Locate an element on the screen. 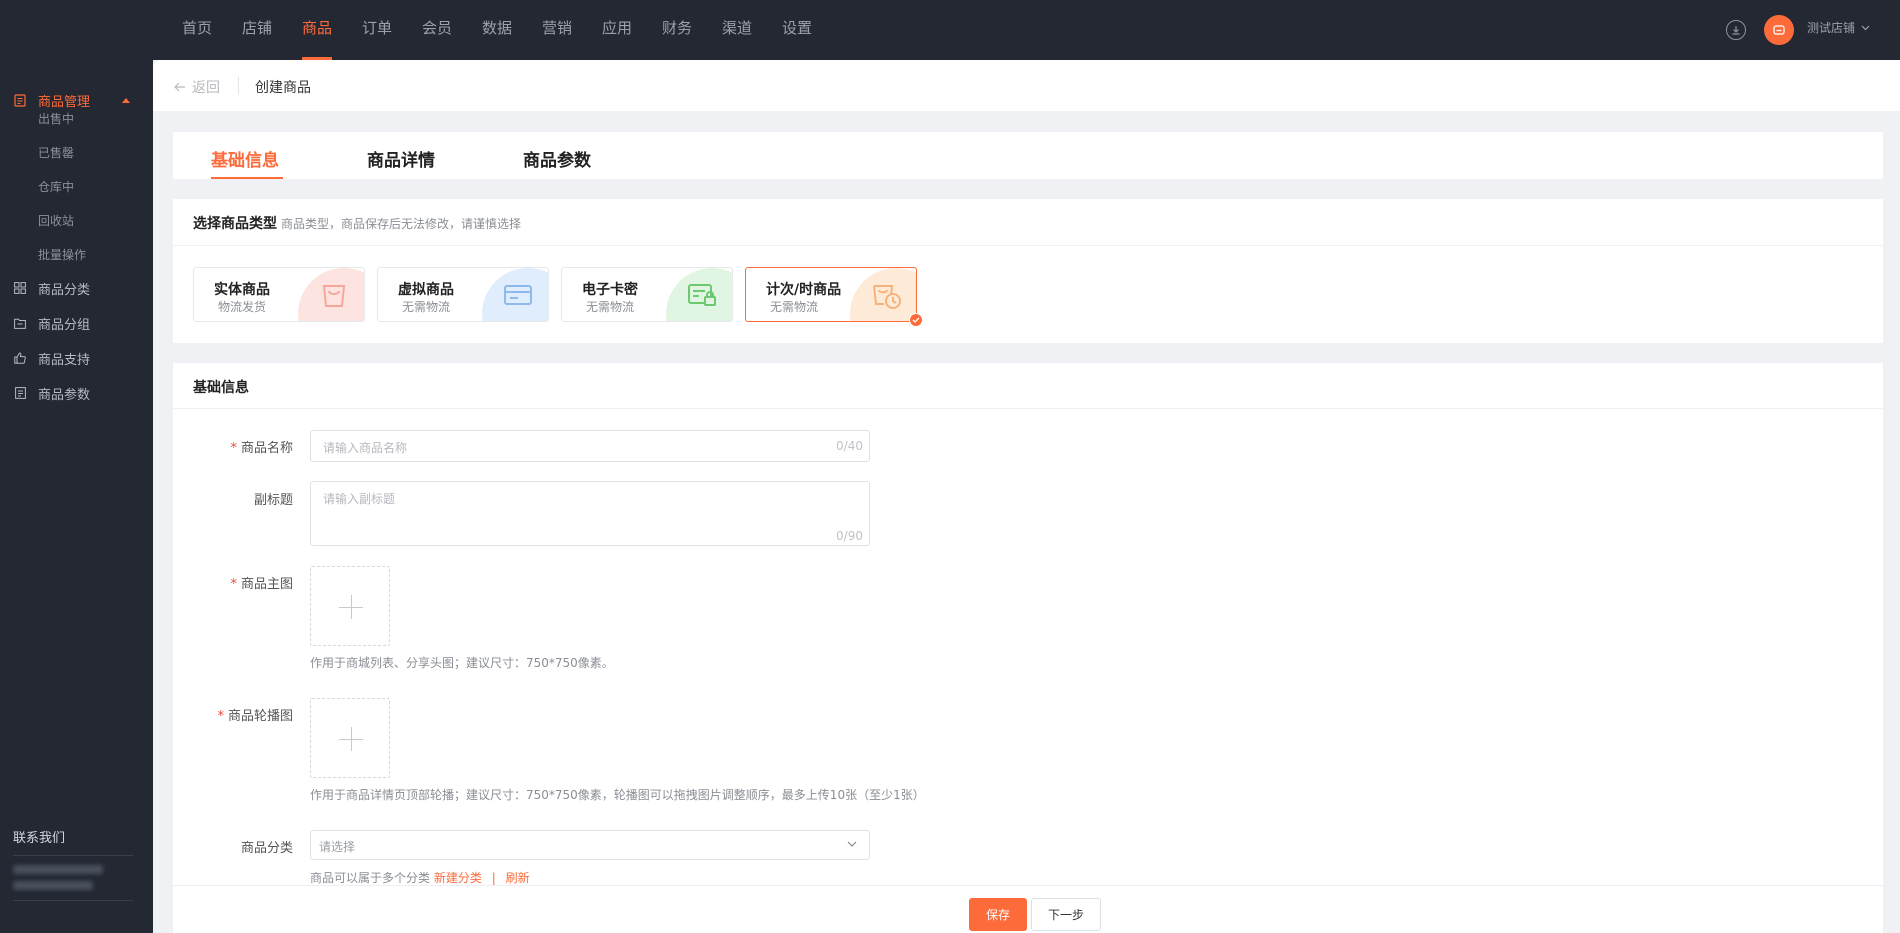 The image size is (1900, 933). nav-order: 订单 is located at coordinates (377, 30).